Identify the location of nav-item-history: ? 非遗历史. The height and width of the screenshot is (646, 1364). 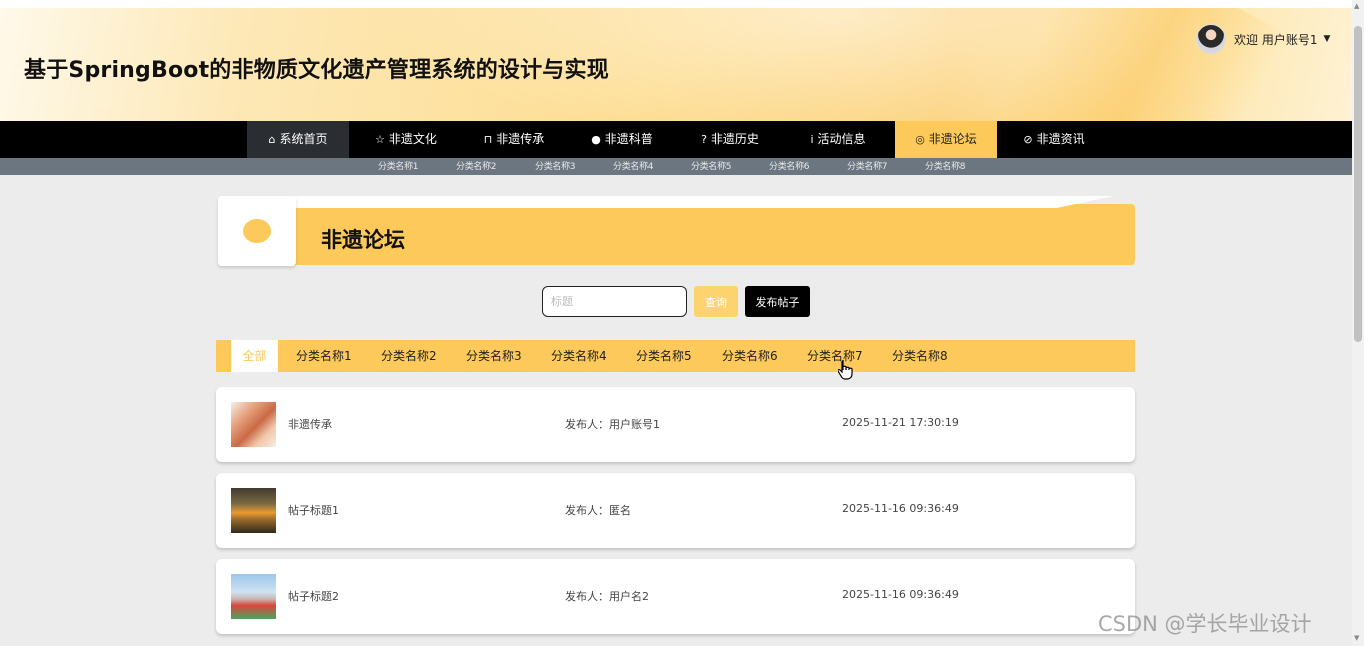
(730, 139).